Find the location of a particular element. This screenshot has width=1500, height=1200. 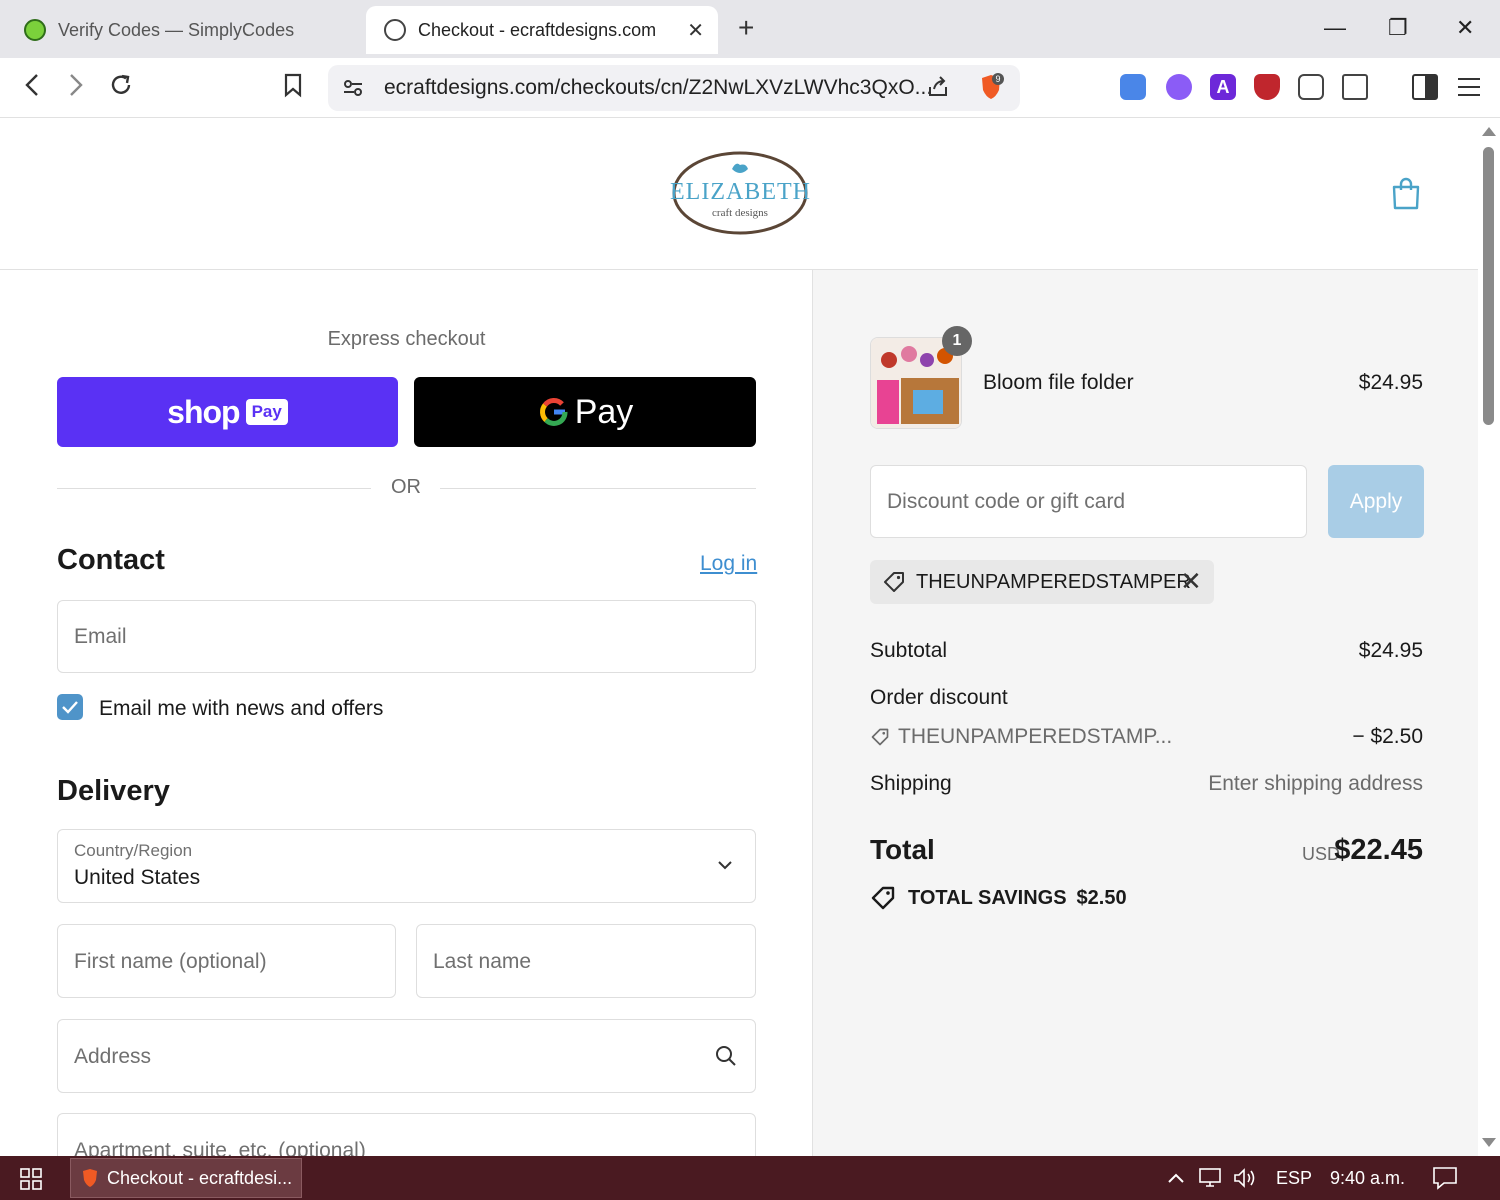

globe-favicon-icon is located at coordinates (395, 30).